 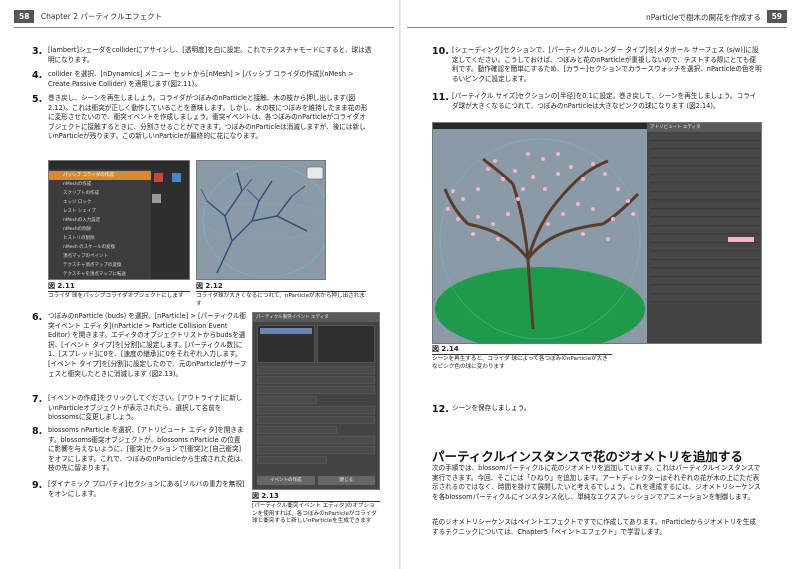 What do you see at coordinates (481, 409) in the screenshot?
I see `step-12: 12. シーンを保存しましょう。` at bounding box center [481, 409].